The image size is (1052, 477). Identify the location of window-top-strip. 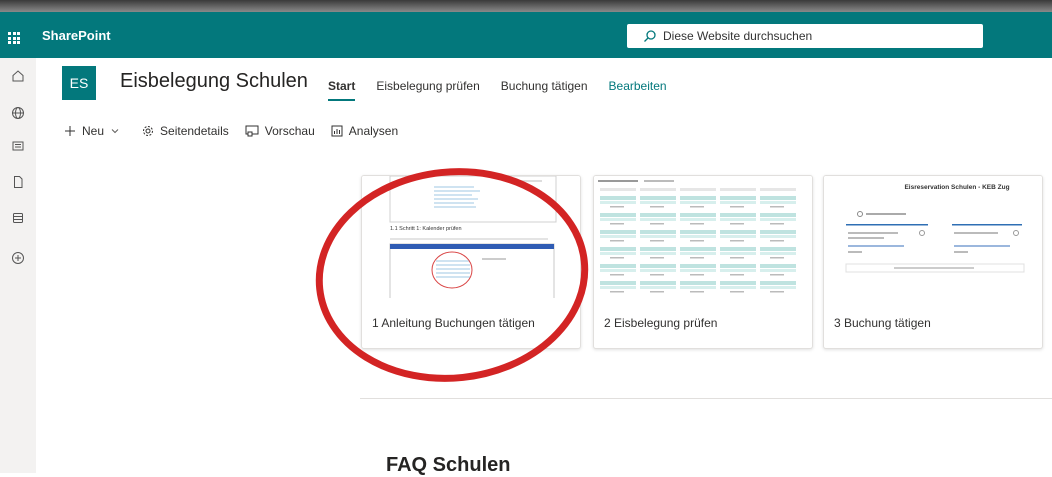
(526, 6).